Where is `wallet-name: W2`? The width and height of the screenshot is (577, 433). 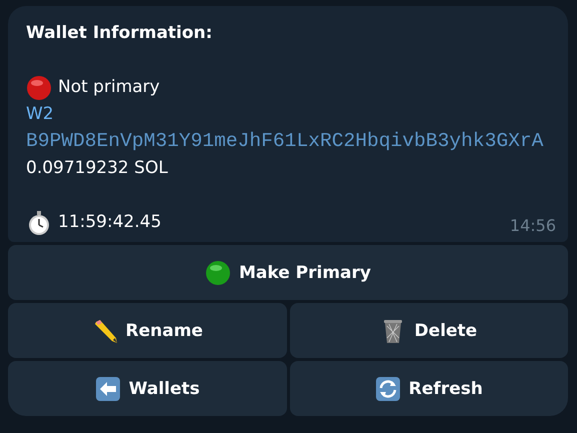 wallet-name: W2 is located at coordinates (40, 114).